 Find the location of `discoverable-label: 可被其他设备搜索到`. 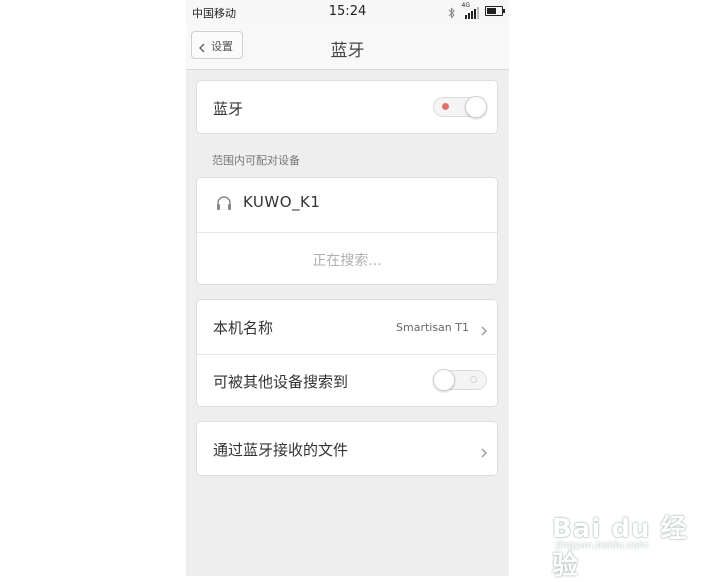

discoverable-label: 可被其他设备搜索到 is located at coordinates (281, 382).